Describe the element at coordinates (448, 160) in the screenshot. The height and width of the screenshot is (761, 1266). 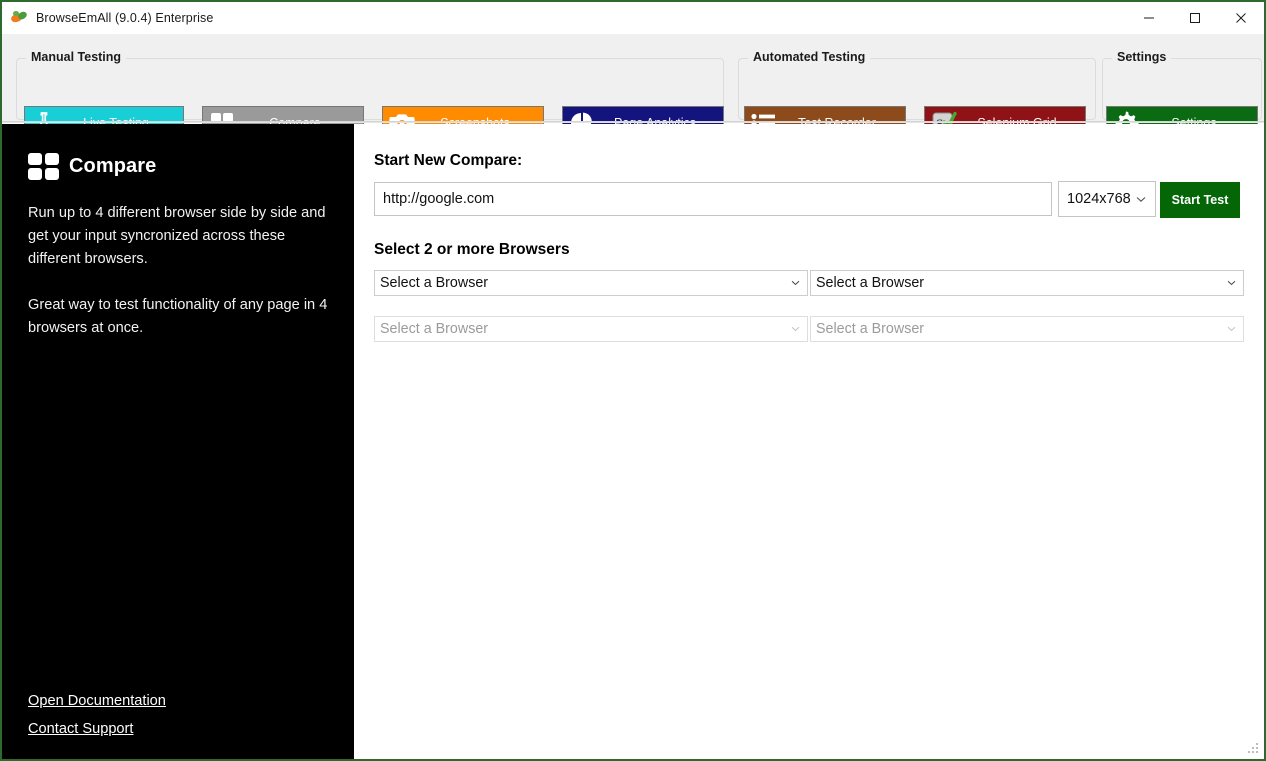
I see `start-new-compare-title: Start New Compare:` at that location.